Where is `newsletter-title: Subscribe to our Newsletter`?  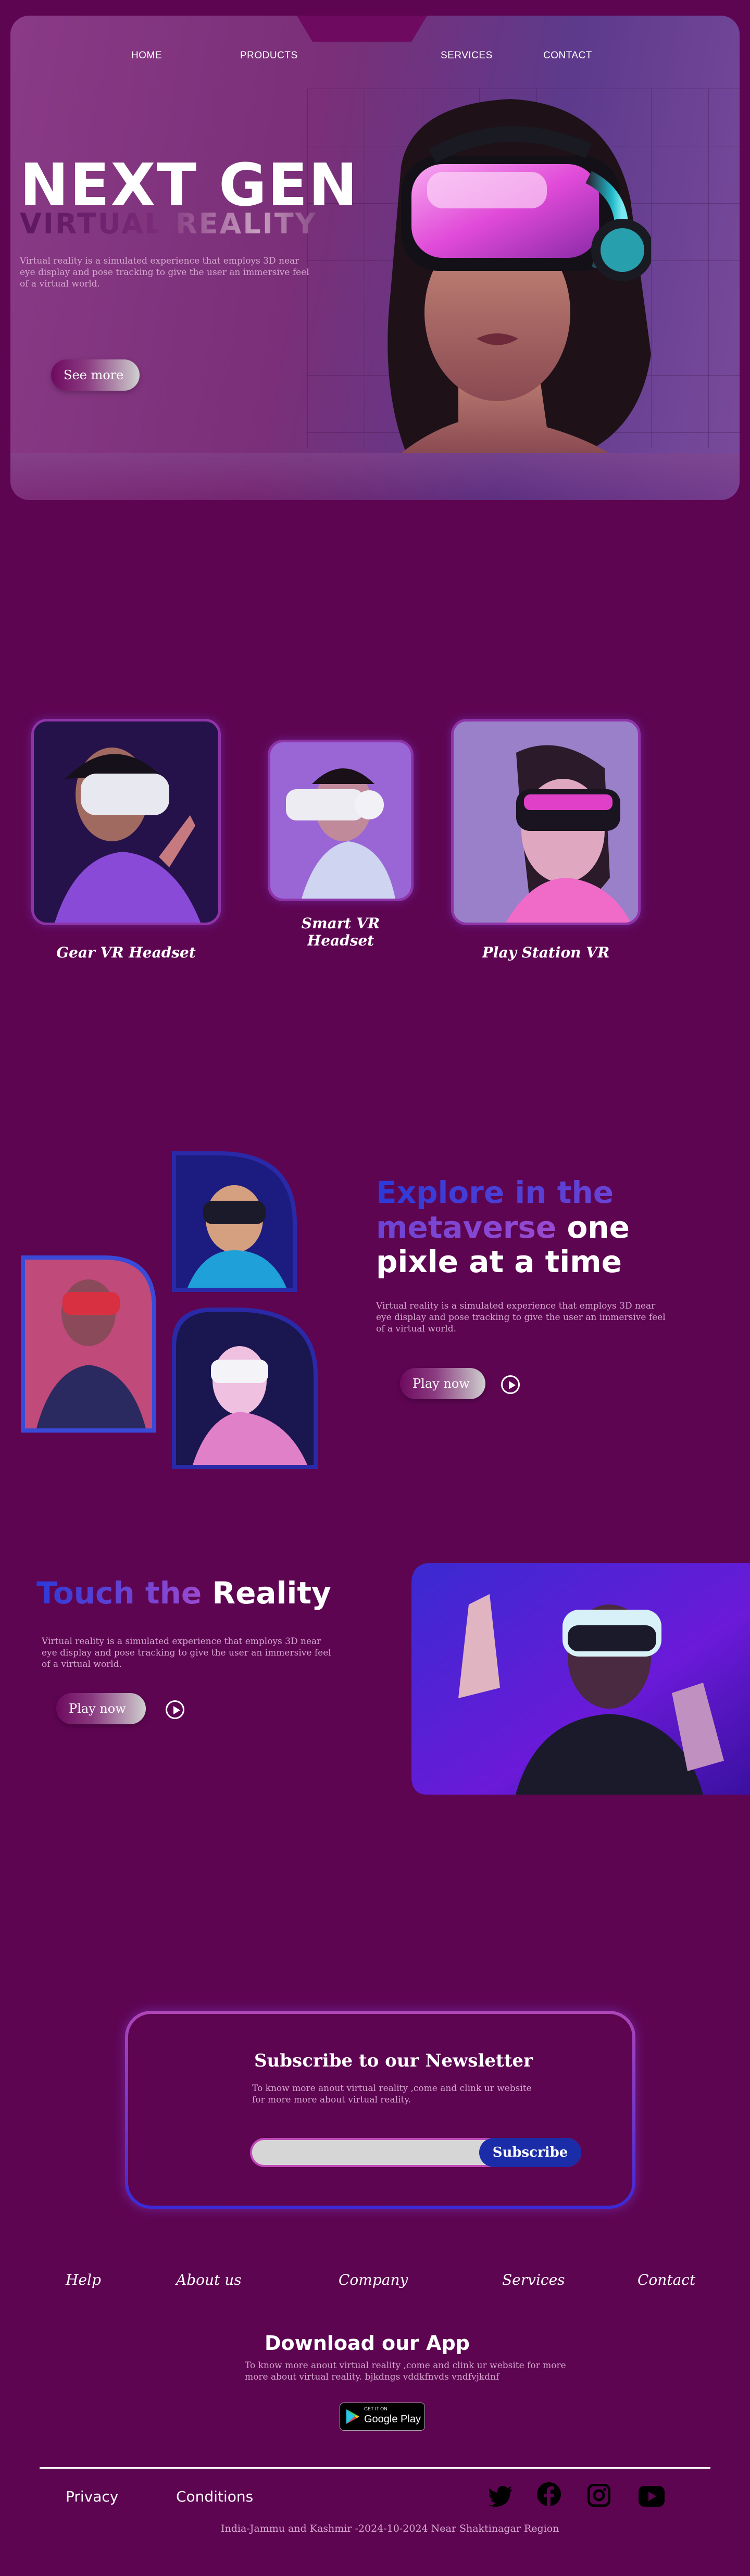
newsletter-title: Subscribe to our Newsletter is located at coordinates (393, 2060).